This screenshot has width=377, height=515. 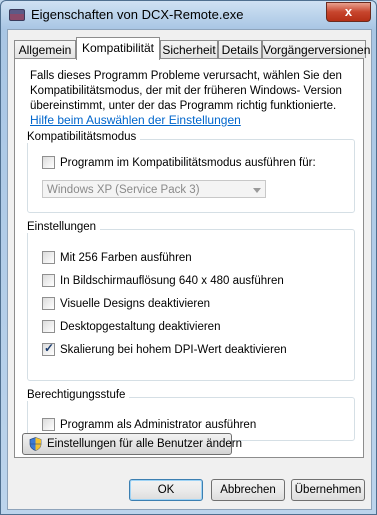 What do you see at coordinates (135, 120) in the screenshot?
I see `help-link: Hilfe beim Auswählen der Einstellungen` at bounding box center [135, 120].